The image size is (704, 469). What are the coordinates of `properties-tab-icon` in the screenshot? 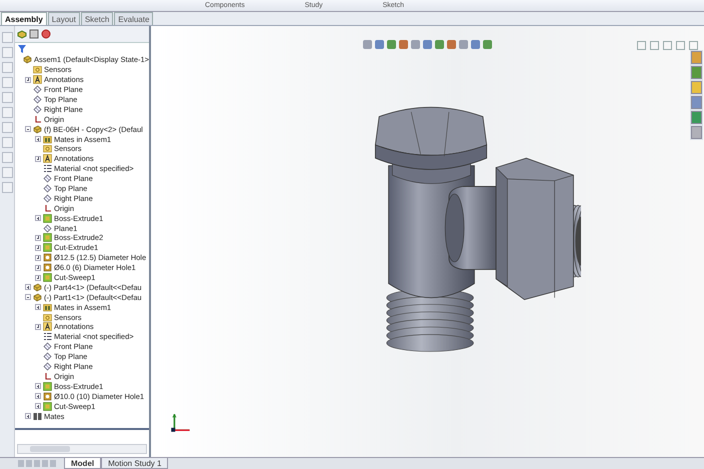 It's located at (34, 34).